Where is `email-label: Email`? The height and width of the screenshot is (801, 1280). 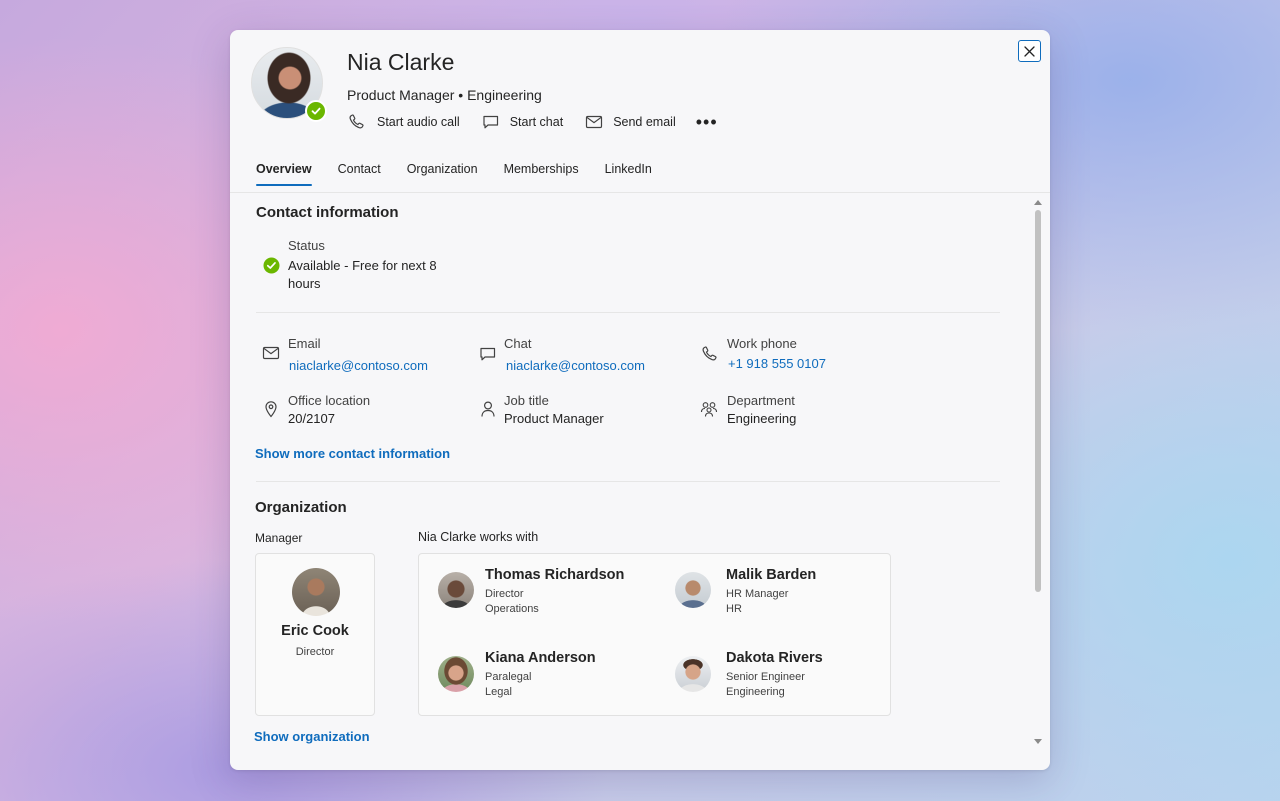
email-label: Email is located at coordinates (304, 343).